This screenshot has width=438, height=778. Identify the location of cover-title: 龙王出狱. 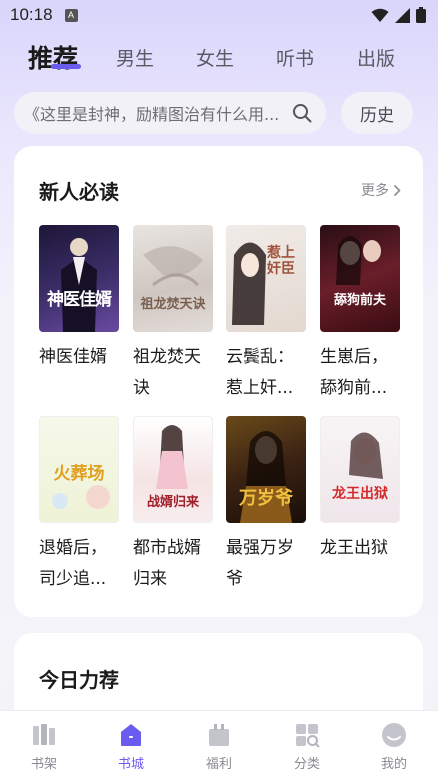
(360, 494).